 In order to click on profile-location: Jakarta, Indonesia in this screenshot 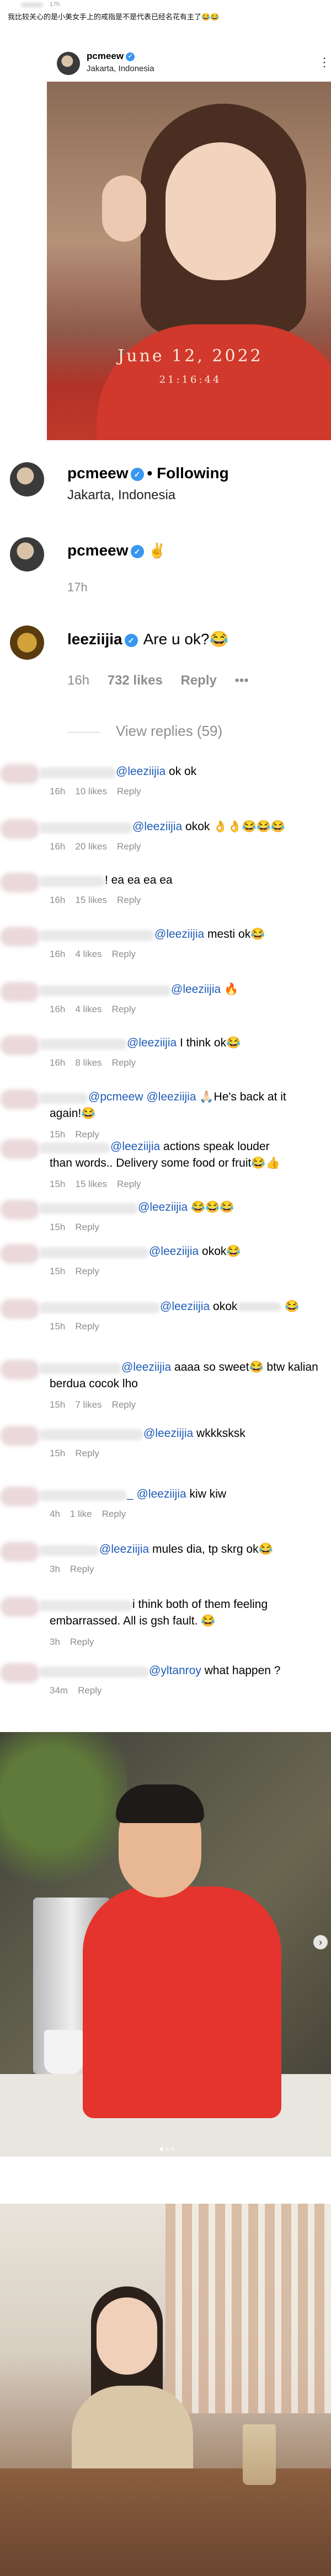, I will do `click(121, 495)`.